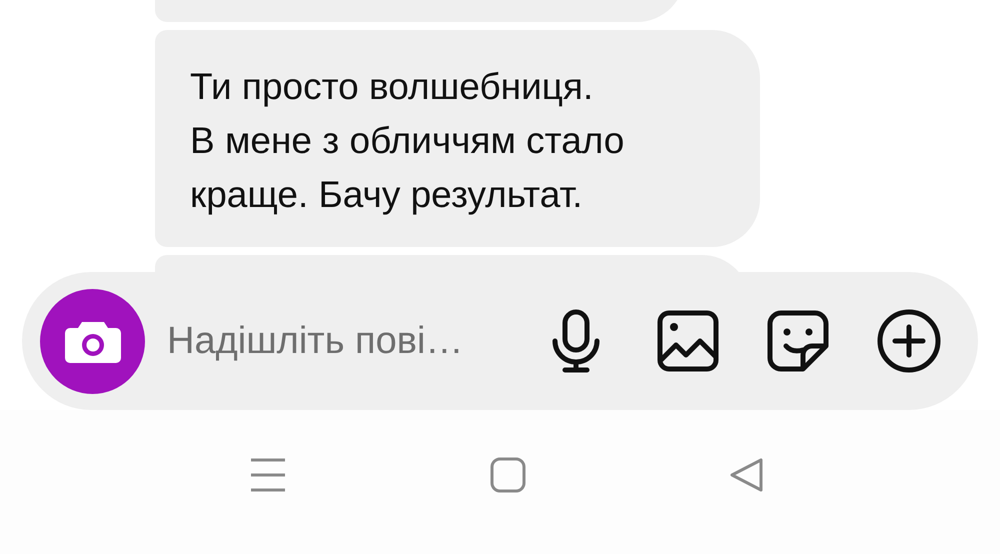  Describe the element at coordinates (508, 475) in the screenshot. I see `home-icon` at that location.